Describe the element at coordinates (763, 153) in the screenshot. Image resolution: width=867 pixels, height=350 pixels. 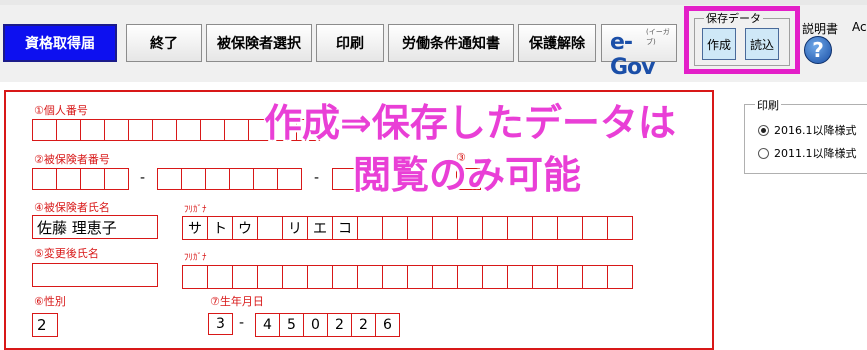
I see `radio-unselected-icon` at that location.